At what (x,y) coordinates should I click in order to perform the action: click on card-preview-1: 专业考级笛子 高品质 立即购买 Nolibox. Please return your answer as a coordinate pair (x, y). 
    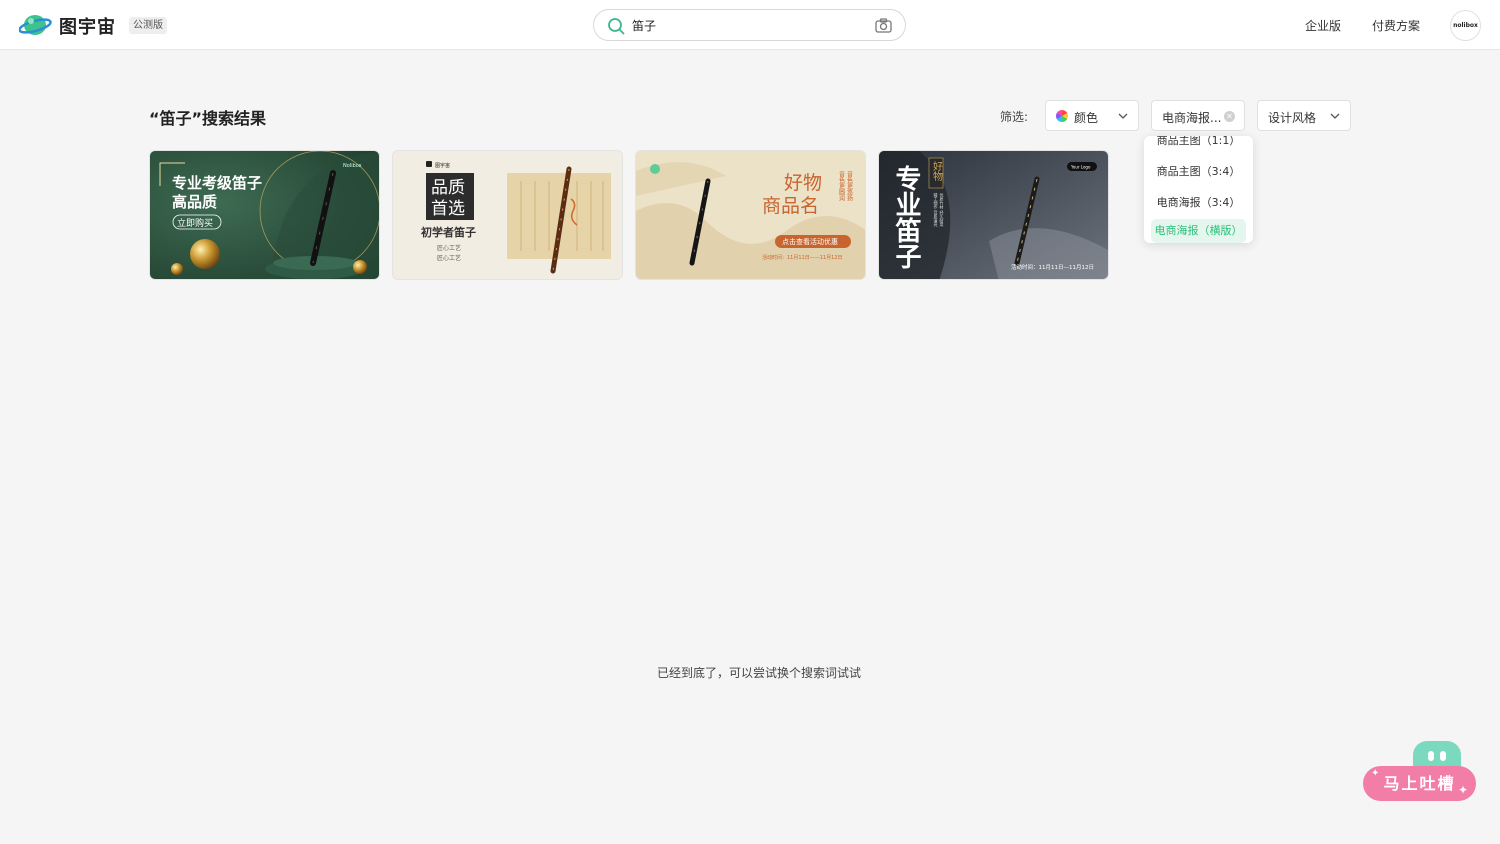
    Looking at the image, I should click on (264, 215).